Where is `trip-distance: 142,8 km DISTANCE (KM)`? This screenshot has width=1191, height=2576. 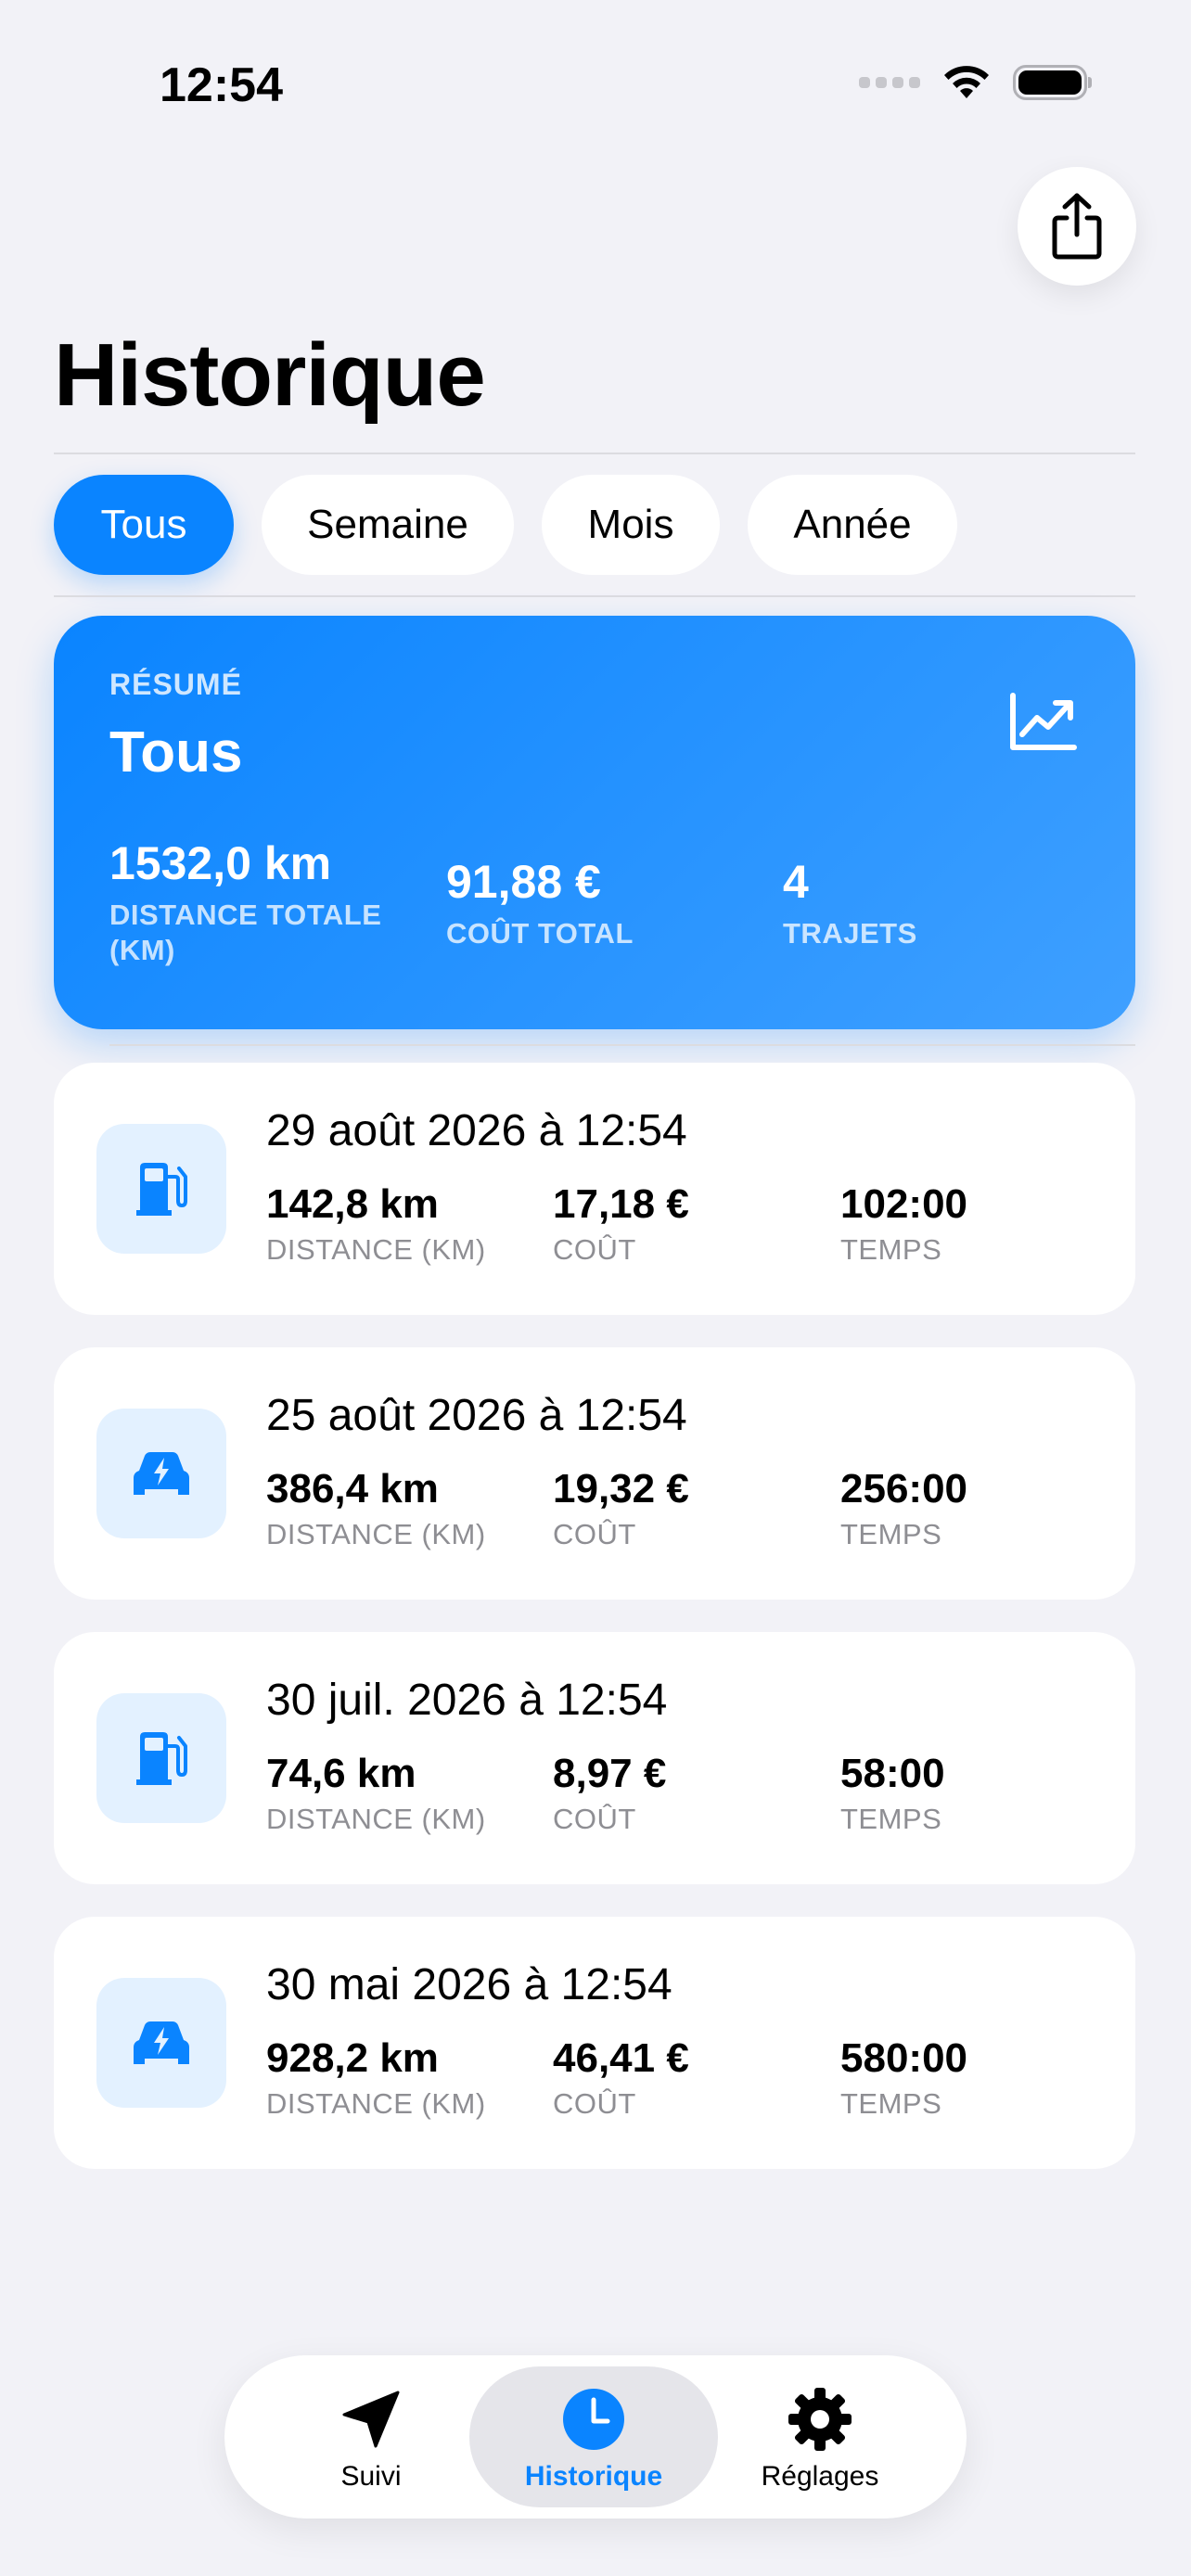 trip-distance: 142,8 km DISTANCE (KM) is located at coordinates (376, 1224).